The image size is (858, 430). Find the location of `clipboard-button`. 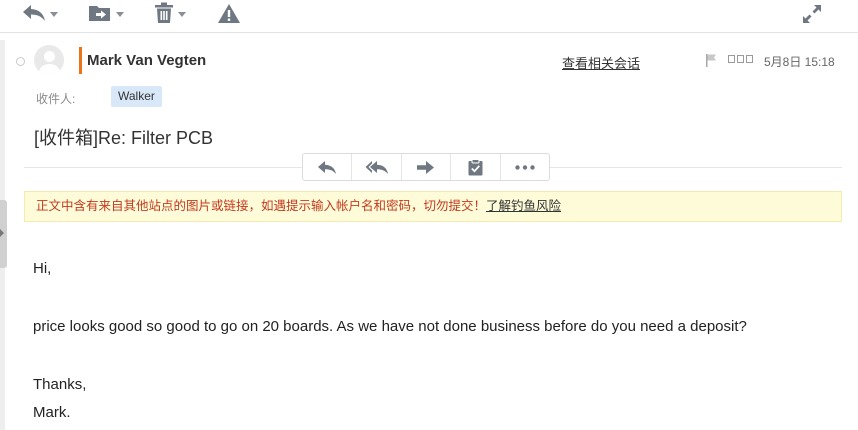

clipboard-button is located at coordinates (476, 167).